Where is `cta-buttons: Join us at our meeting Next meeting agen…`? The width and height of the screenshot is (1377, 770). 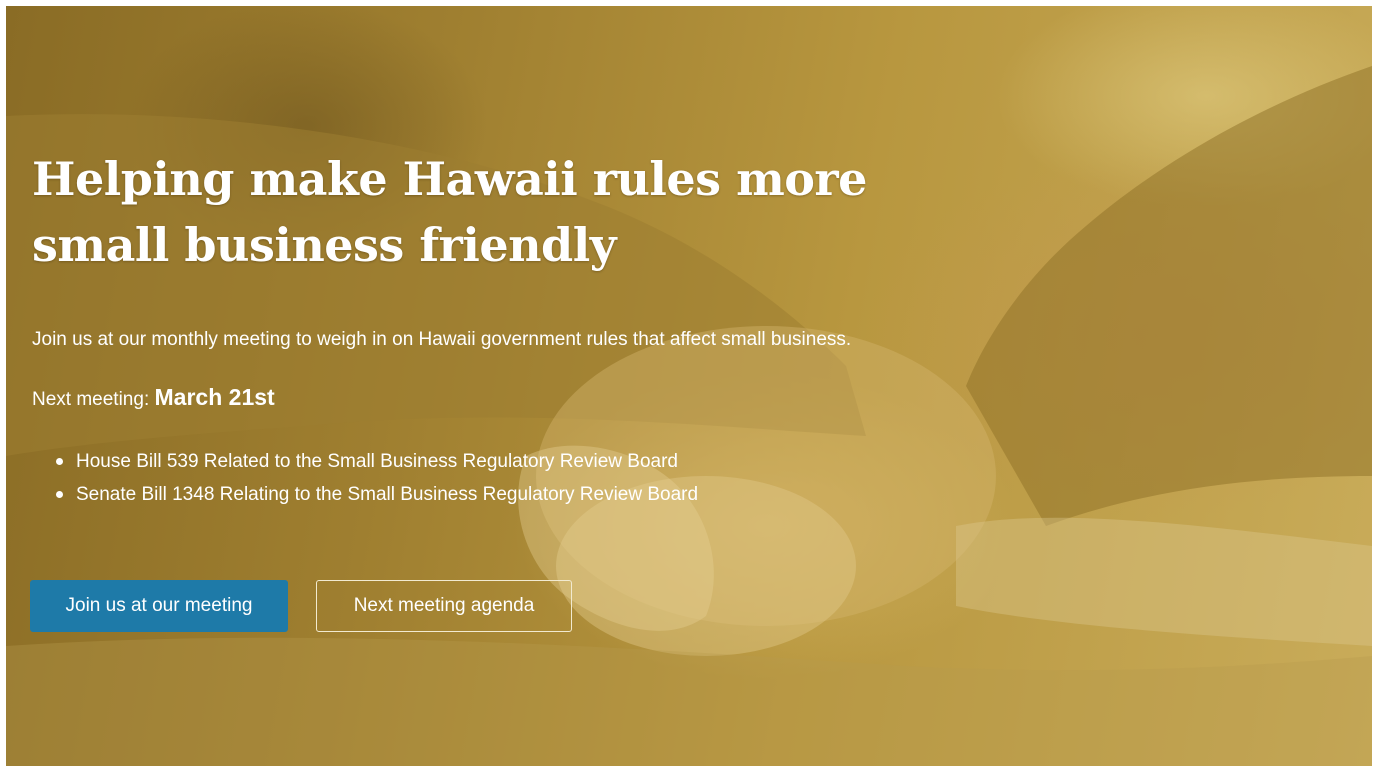
cta-buttons: Join us at our meeting Next meeting agen… is located at coordinates (301, 606).